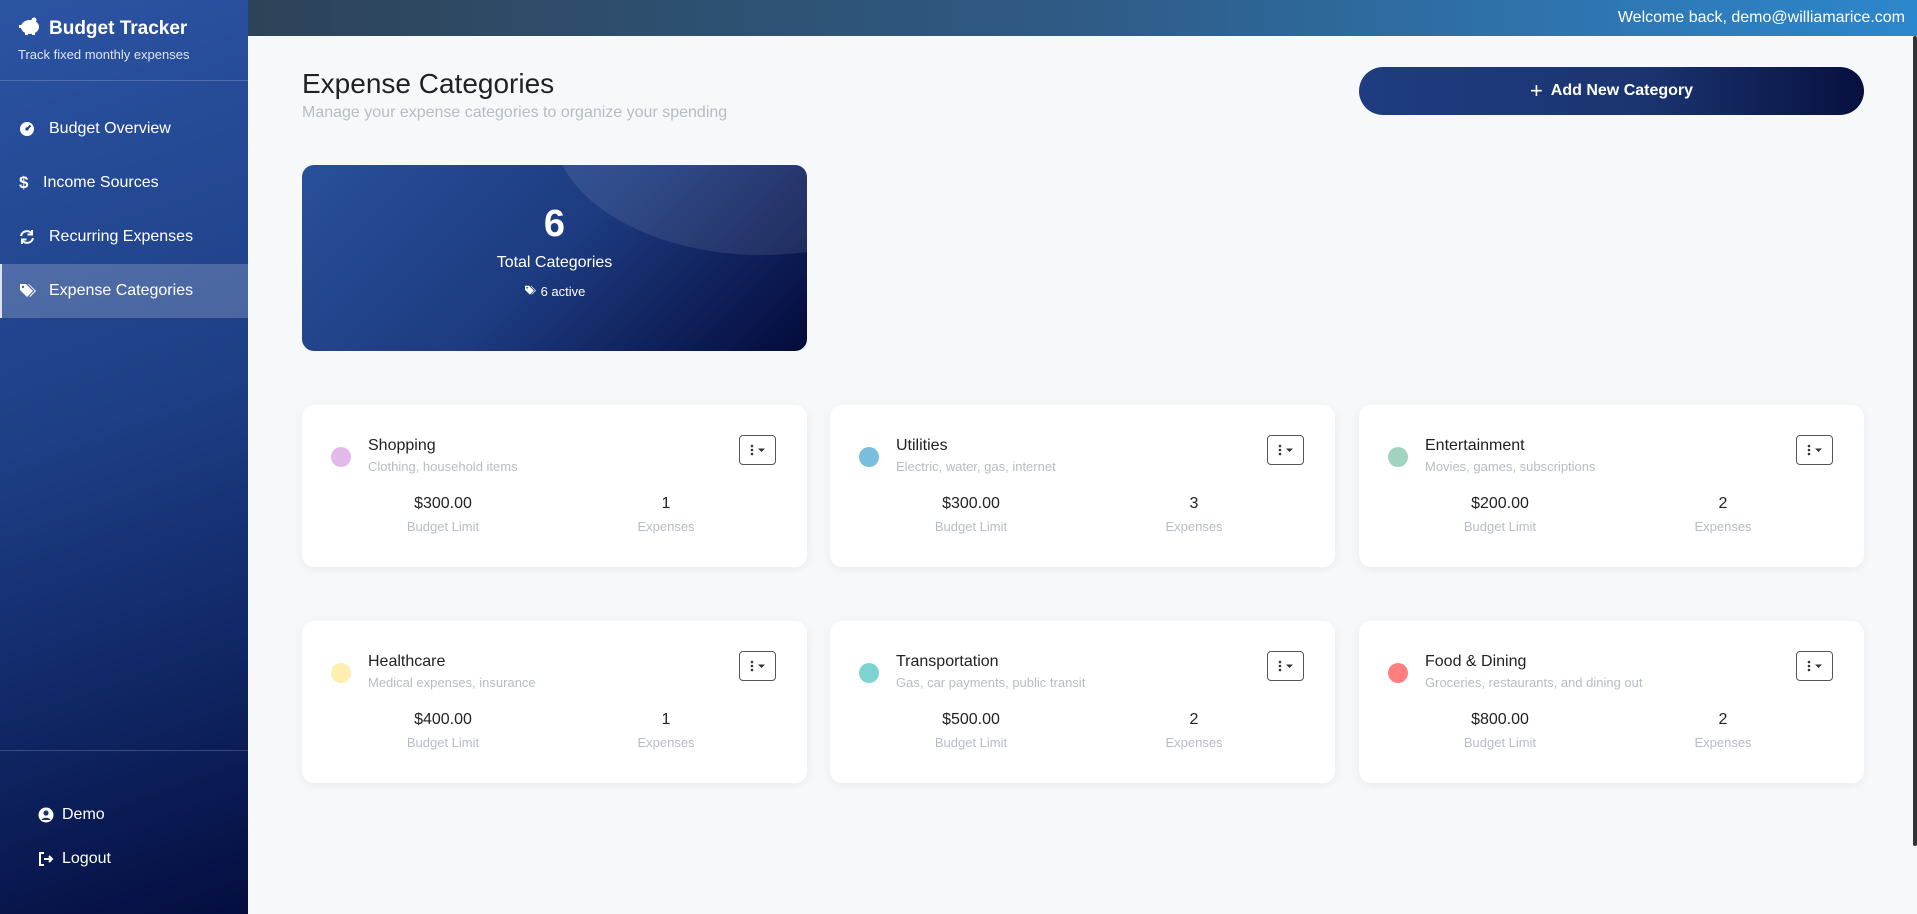  I want to click on budget-limit-value: $800.00, so click(1500, 719).